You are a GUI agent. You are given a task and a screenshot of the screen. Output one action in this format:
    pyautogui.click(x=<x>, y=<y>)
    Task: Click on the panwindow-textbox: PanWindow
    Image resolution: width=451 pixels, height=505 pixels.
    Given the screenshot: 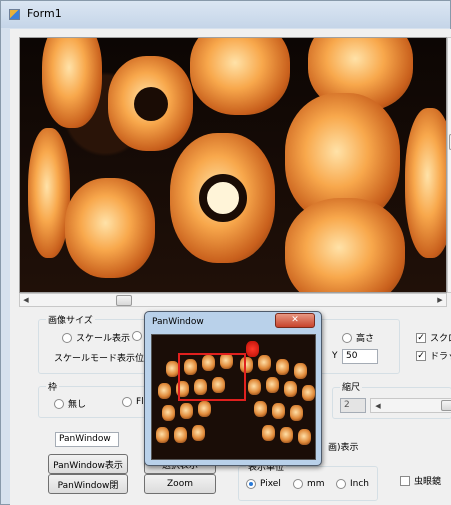 What is the action you would take?
    pyautogui.click(x=87, y=439)
    